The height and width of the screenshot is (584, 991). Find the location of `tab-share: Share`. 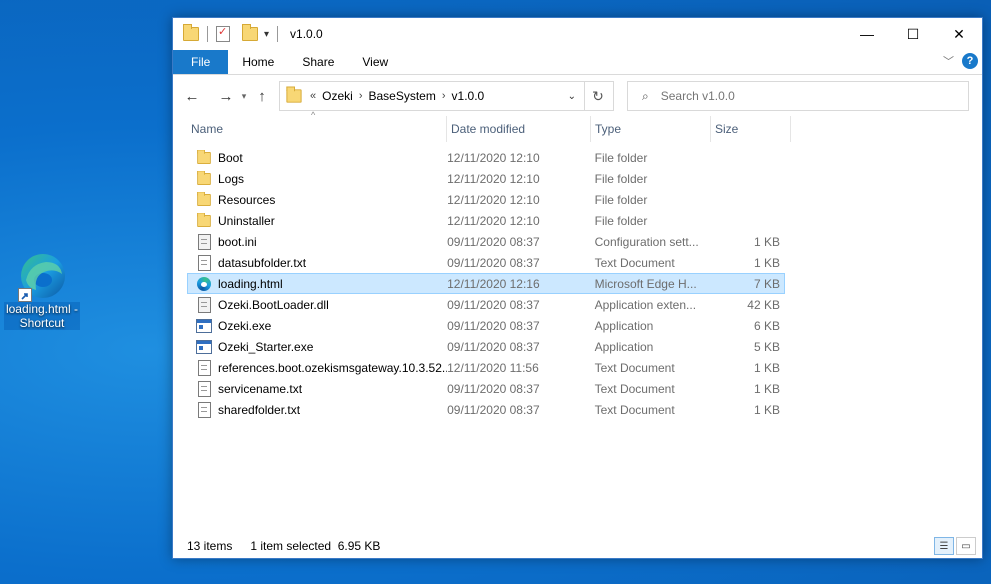

tab-share: Share is located at coordinates (318, 62).